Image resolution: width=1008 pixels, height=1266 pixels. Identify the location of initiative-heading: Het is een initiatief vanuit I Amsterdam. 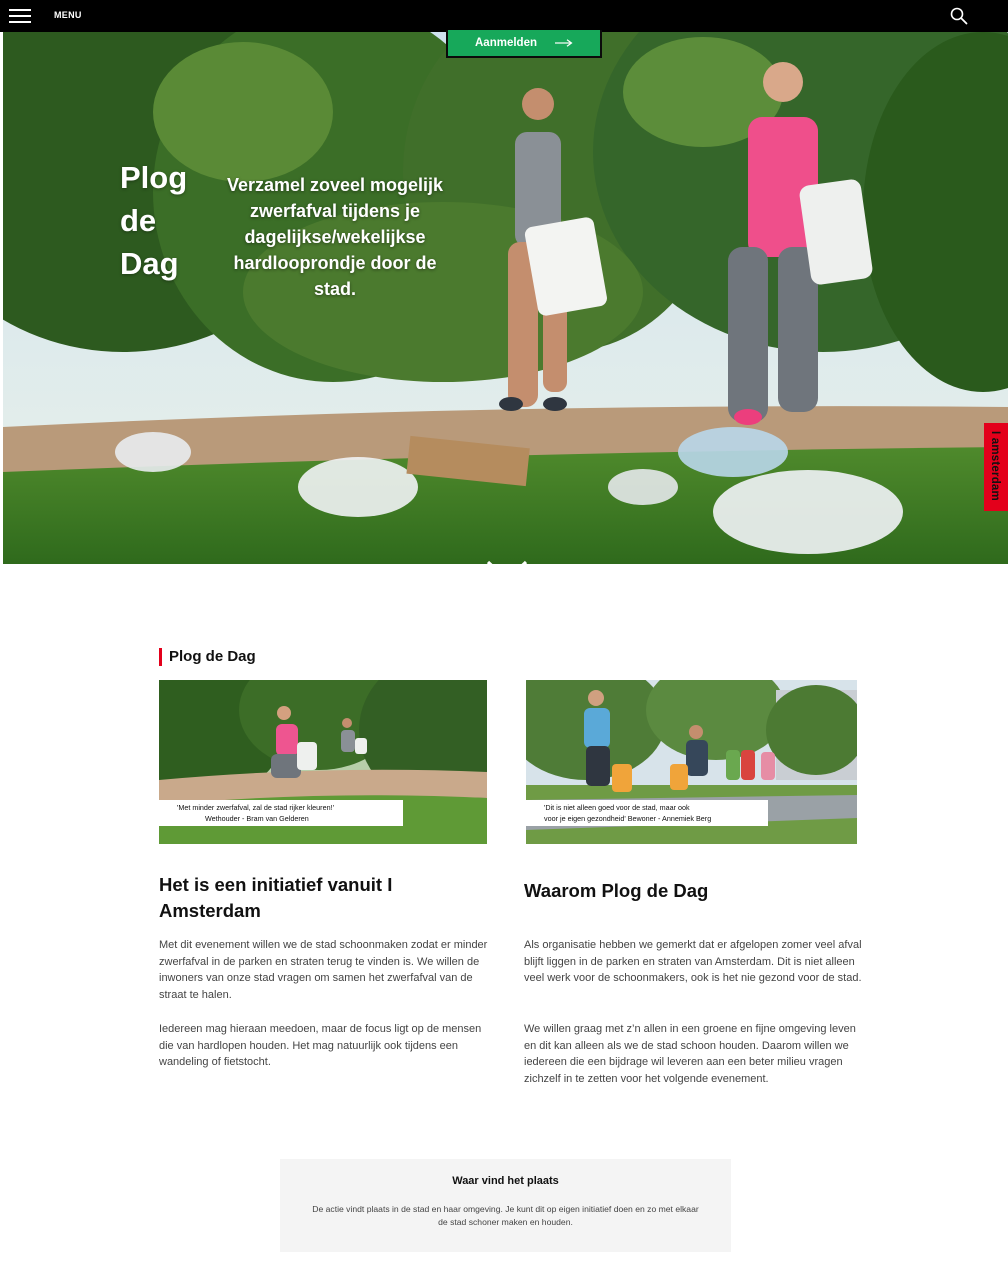
(276, 897).